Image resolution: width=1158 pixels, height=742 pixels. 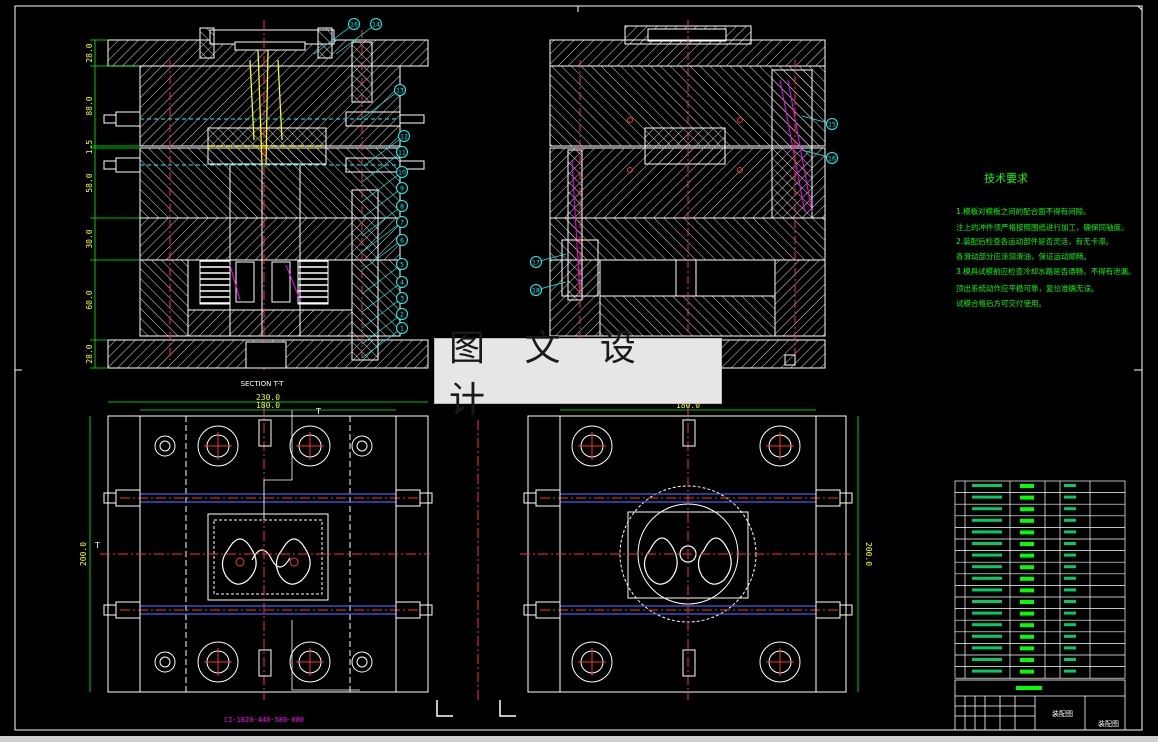 I want to click on callout-number: 10, so click(x=402, y=173).